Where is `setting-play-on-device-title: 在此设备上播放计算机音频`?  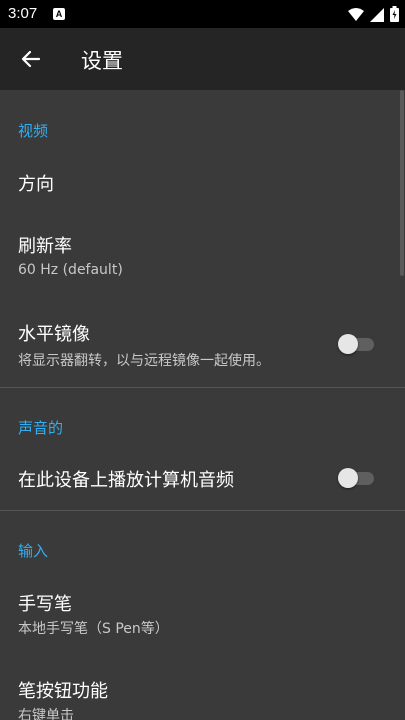
setting-play-on-device-title: 在此设备上播放计算机音频 is located at coordinates (126, 480).